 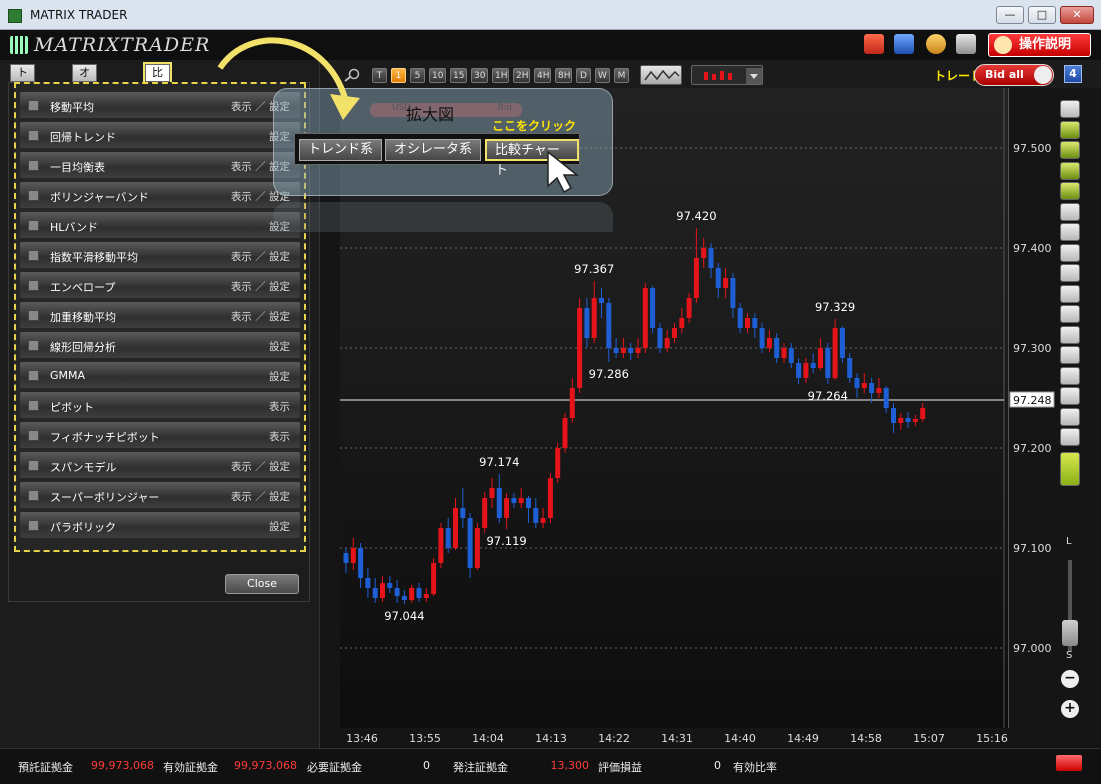 What do you see at coordinates (160, 165) in the screenshot?
I see `indicator-row: 一目均衡表 表示 ／ 設定` at bounding box center [160, 165].